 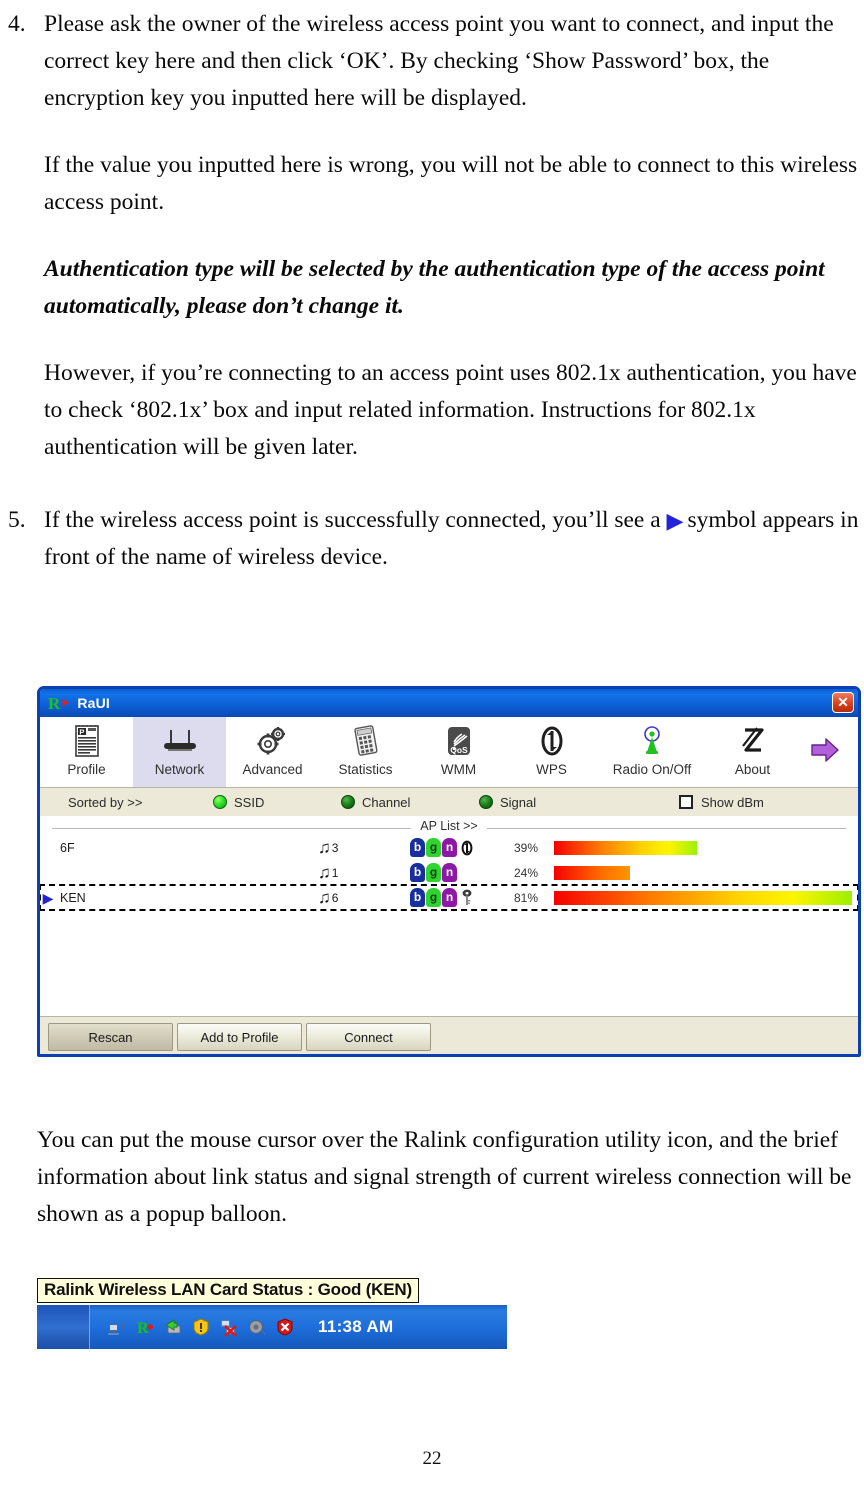 What do you see at coordinates (364, 848) in the screenshot?
I see `row-channel: ♫ 3` at bounding box center [364, 848].